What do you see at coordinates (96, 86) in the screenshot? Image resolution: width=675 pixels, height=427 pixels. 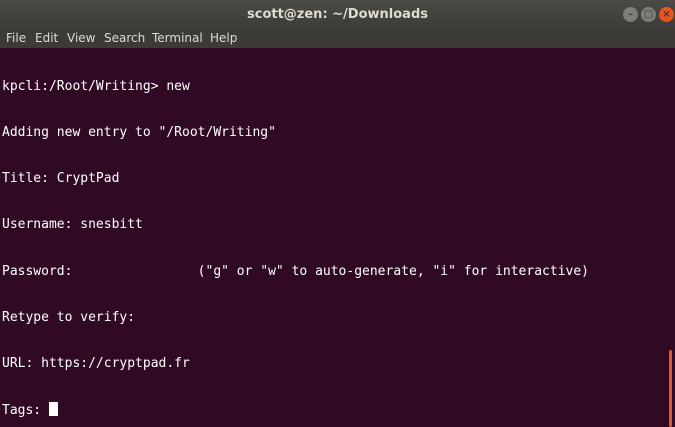 I see `terminal-line: kpcli:/Root/Writing> new` at bounding box center [96, 86].